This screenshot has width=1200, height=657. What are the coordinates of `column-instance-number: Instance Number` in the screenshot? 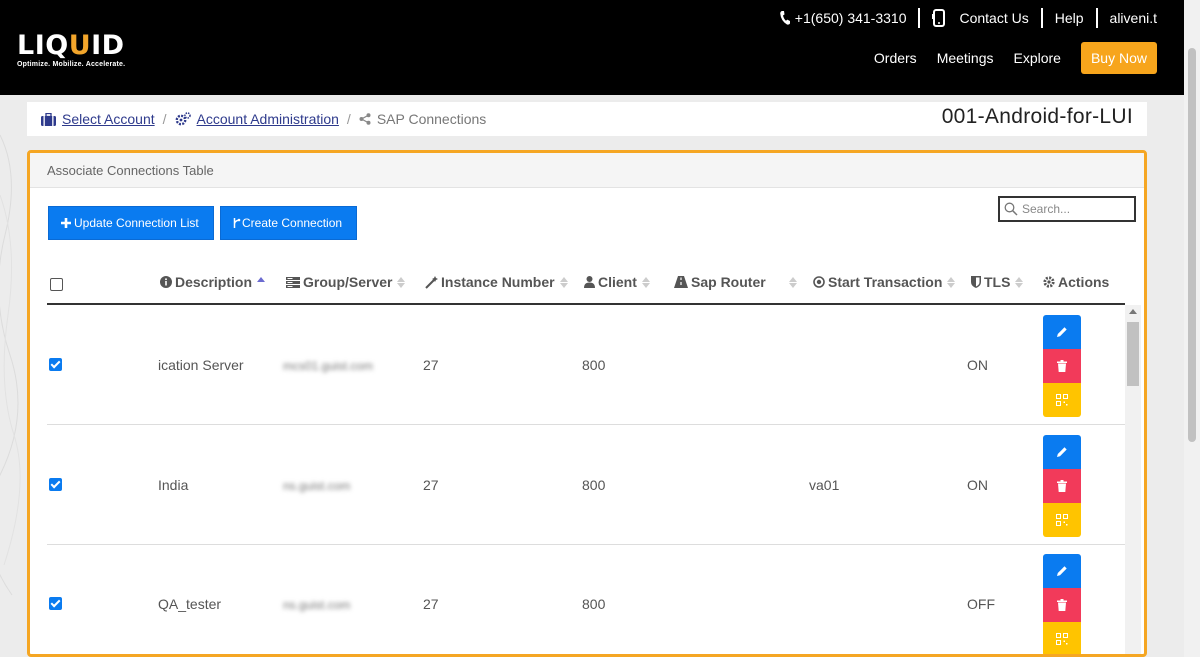 It's located at (496, 282).